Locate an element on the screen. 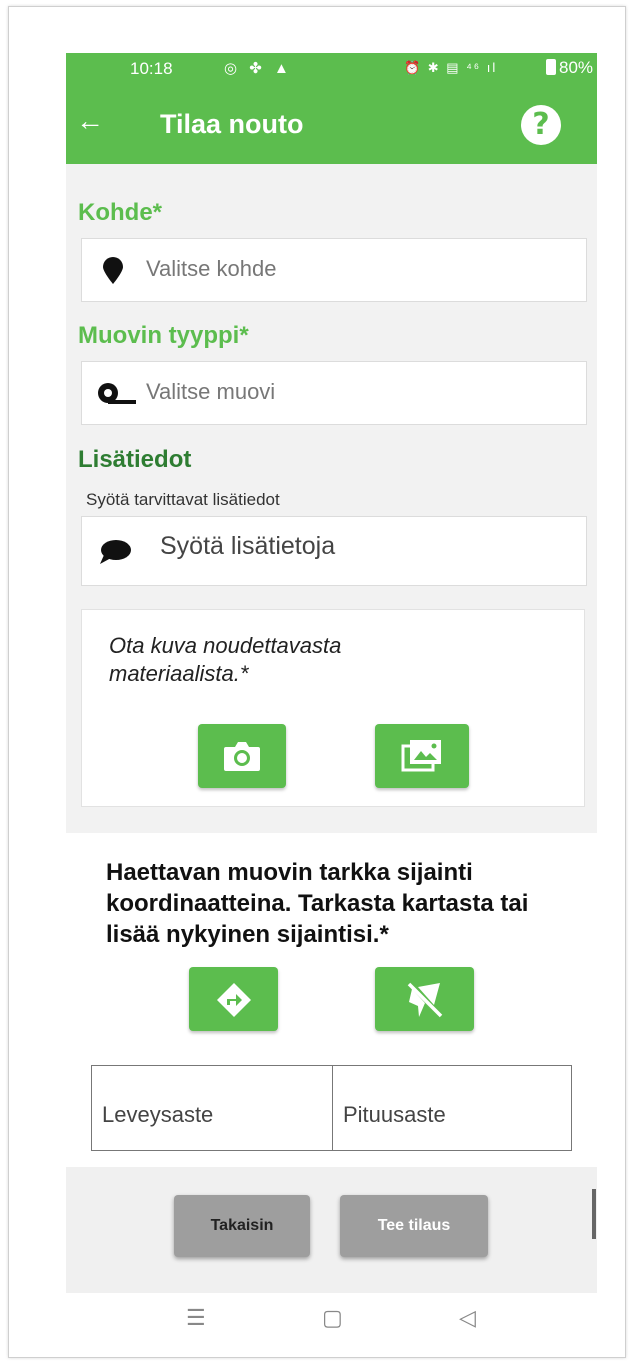 This screenshot has width=634, height=1366. page-title: Tilaa nouto is located at coordinates (232, 124).